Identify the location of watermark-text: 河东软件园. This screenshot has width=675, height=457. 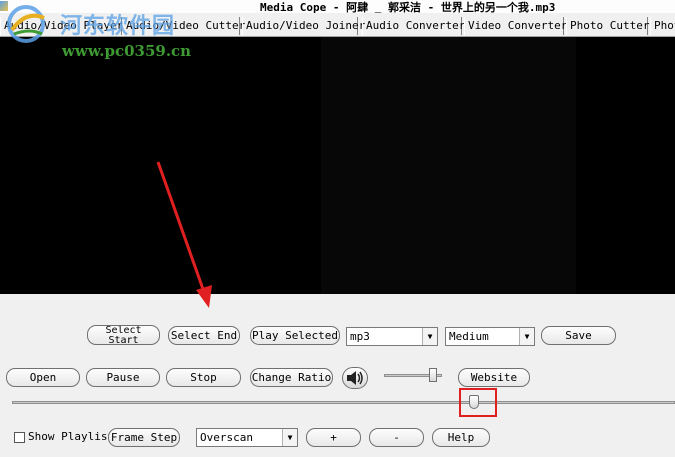
(118, 26).